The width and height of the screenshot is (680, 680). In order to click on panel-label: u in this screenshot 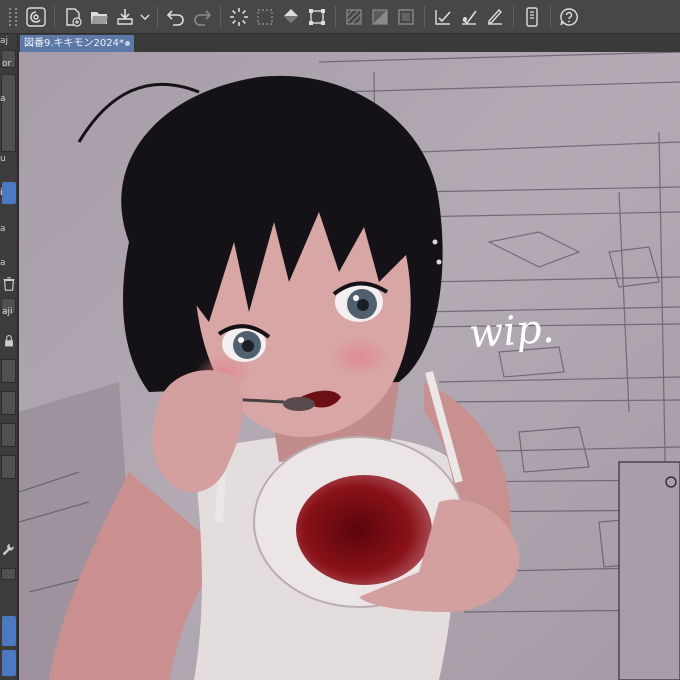, I will do `click(3, 159)`.